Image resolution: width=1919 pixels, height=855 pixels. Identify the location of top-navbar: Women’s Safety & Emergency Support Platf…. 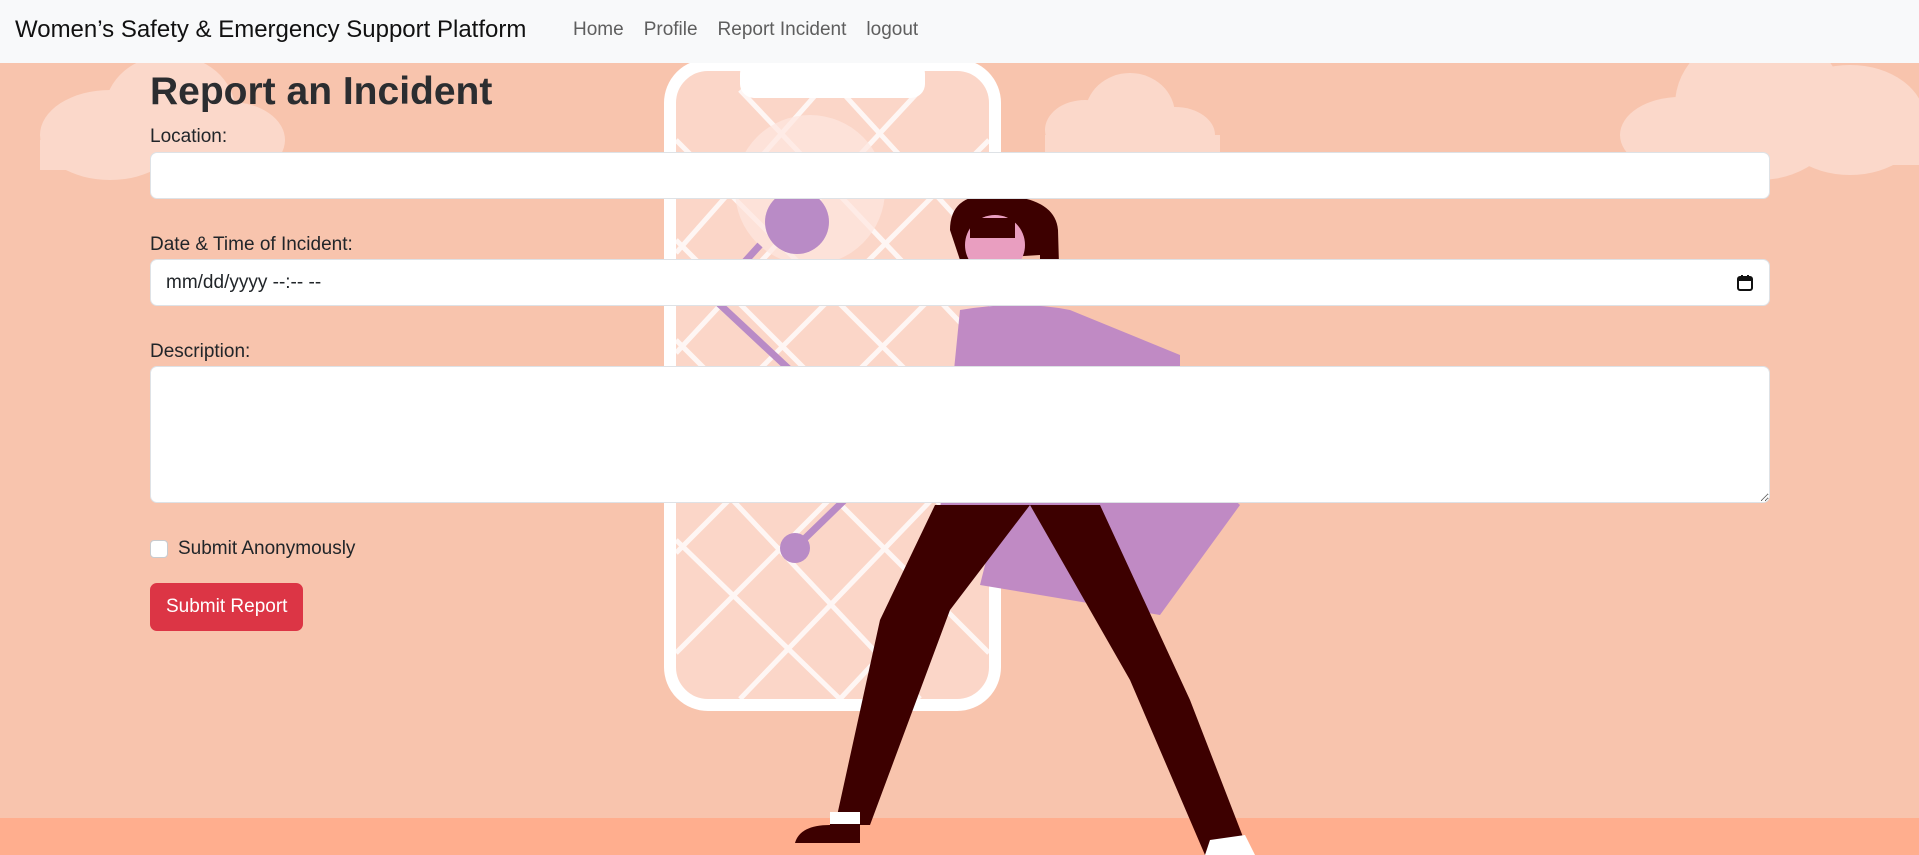
(959, 31).